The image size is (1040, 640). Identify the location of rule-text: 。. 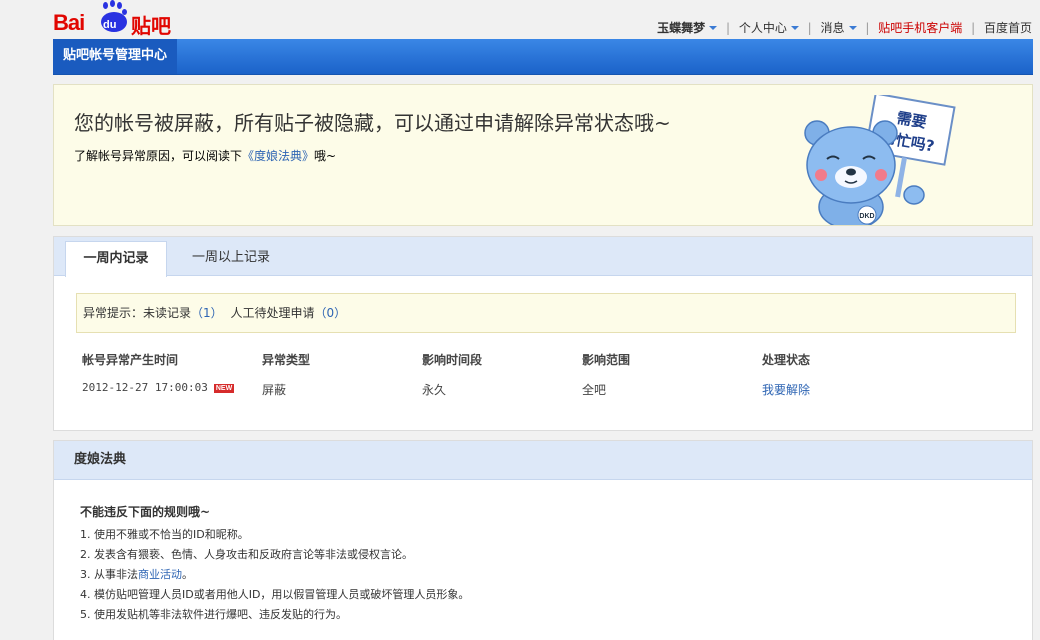
(187, 574).